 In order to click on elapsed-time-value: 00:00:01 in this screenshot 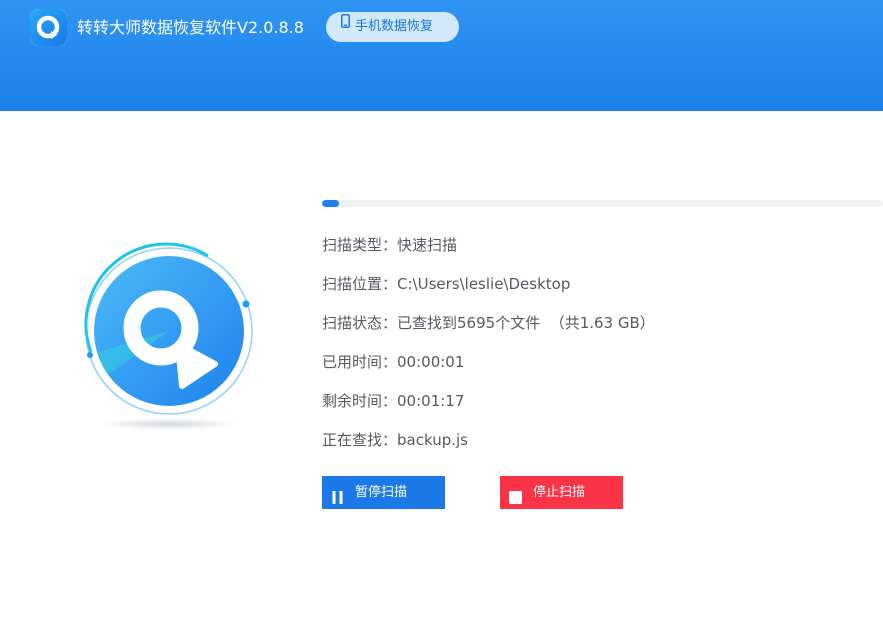, I will do `click(431, 362)`.